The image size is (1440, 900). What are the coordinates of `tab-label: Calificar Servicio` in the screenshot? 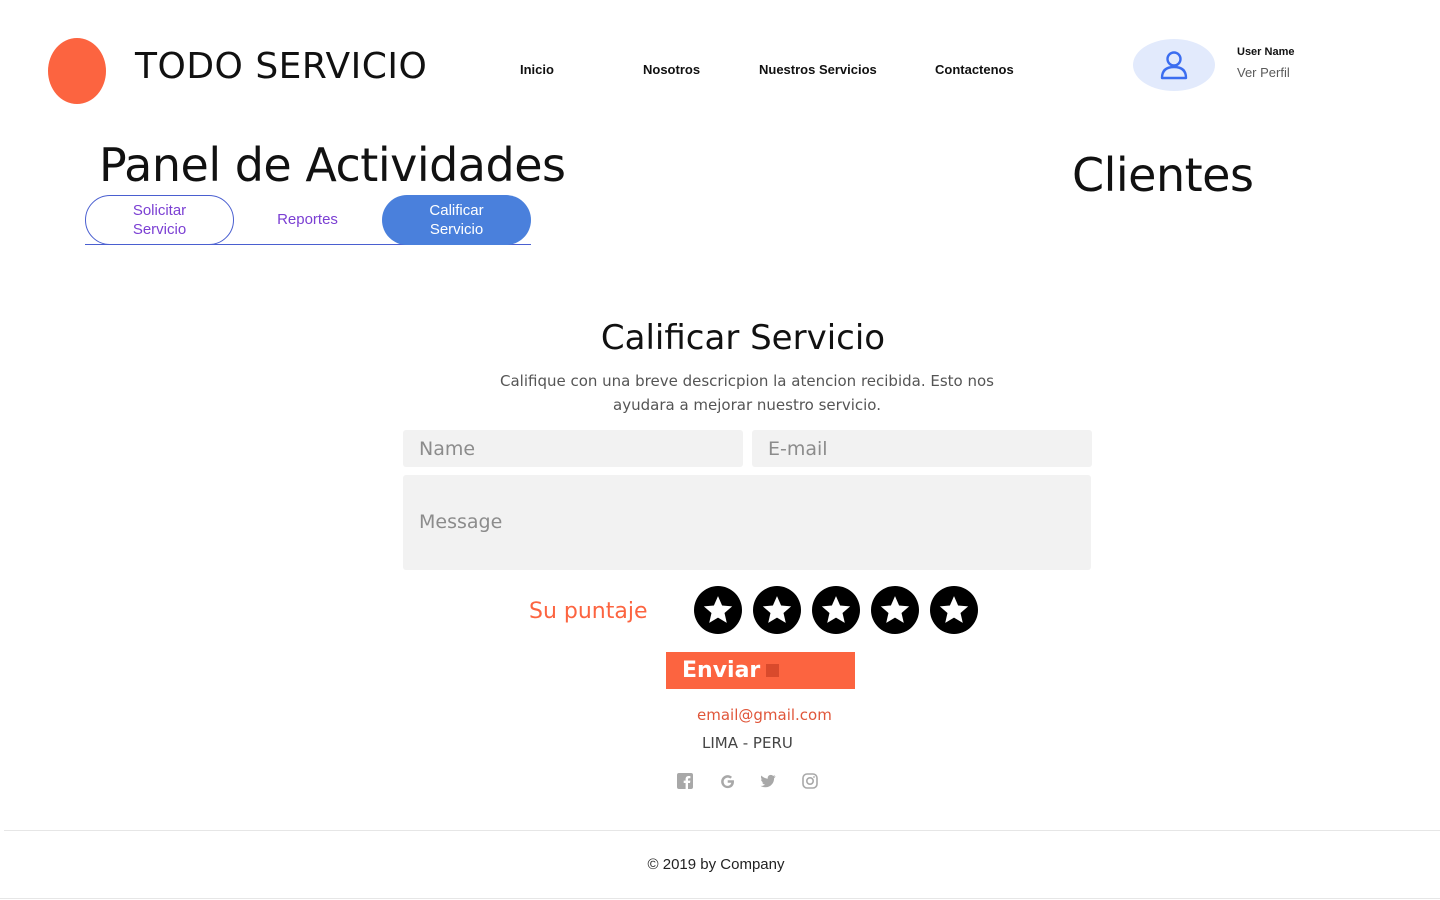 It's located at (456, 220).